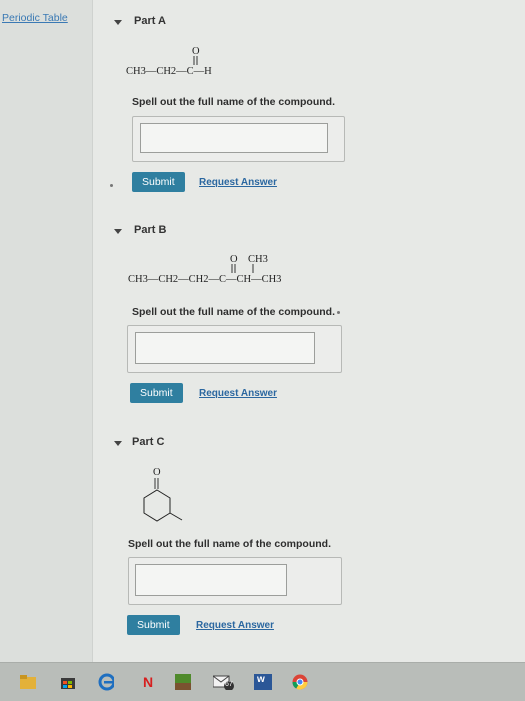 This screenshot has width=525, height=701. What do you see at coordinates (148, 682) in the screenshot?
I see `netflix-icon: N` at bounding box center [148, 682].